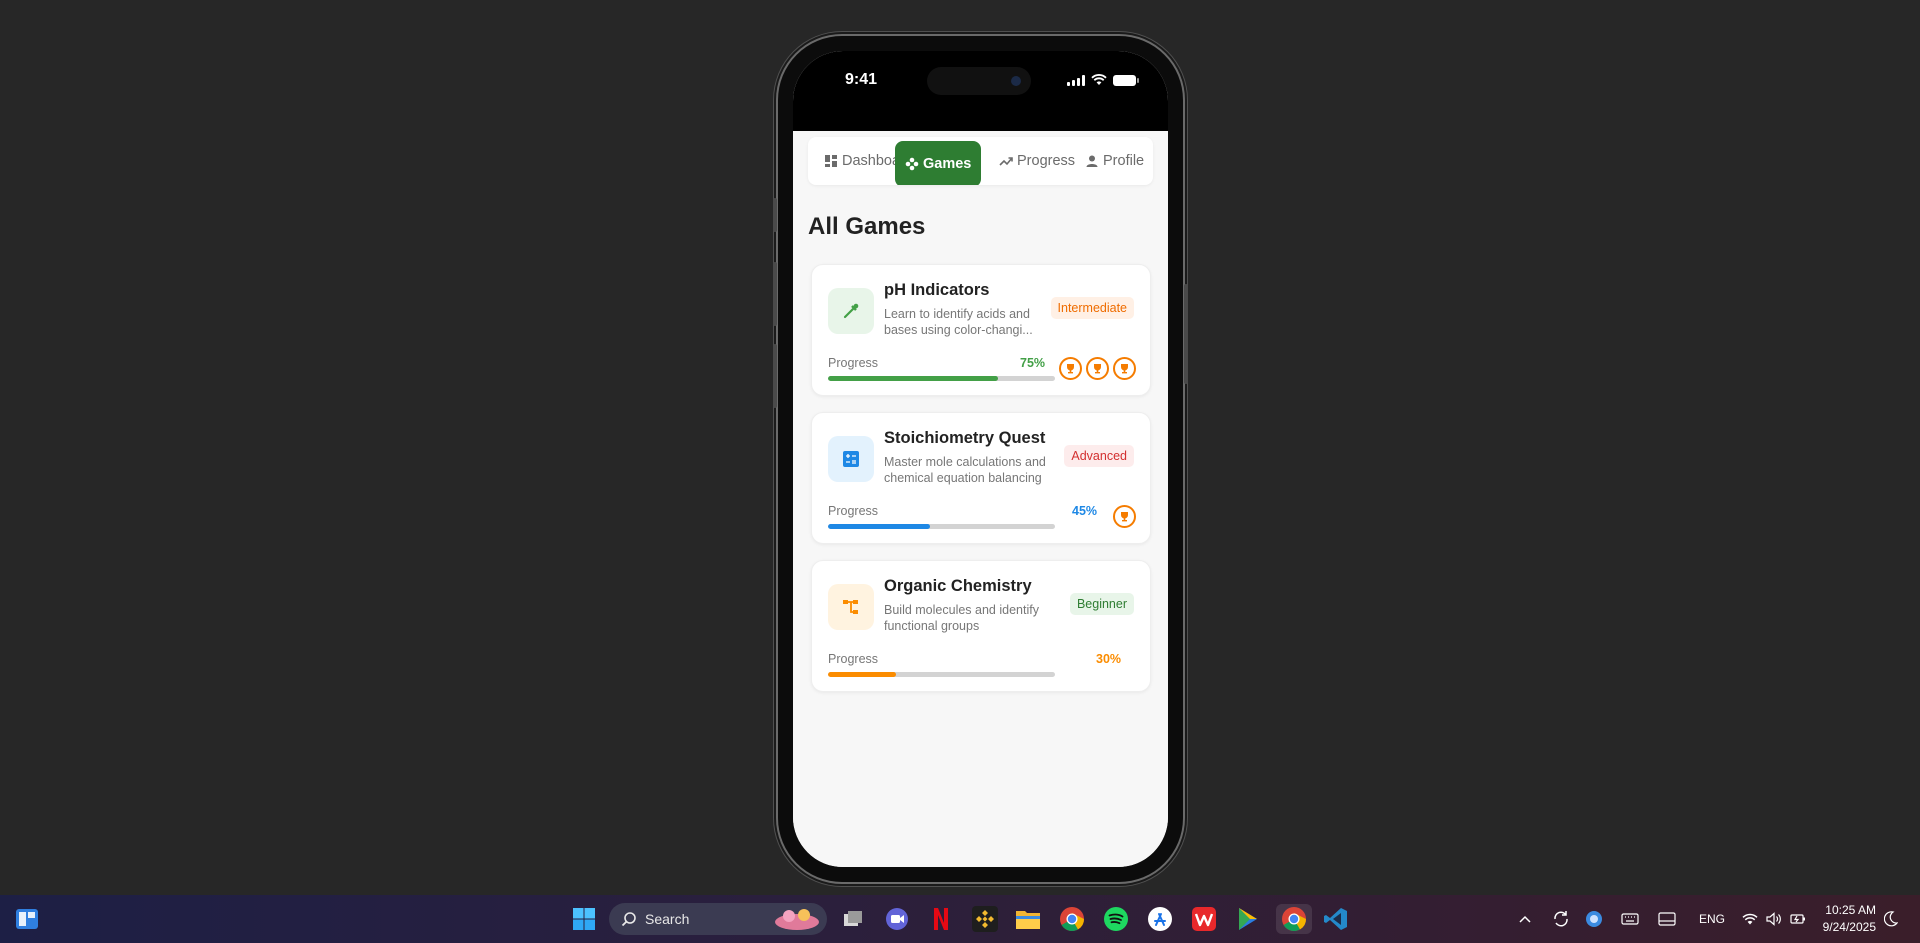 Image resolution: width=1920 pixels, height=943 pixels. Describe the element at coordinates (1101, 604) in the screenshot. I see `difficulty-badge: Beginner` at that location.